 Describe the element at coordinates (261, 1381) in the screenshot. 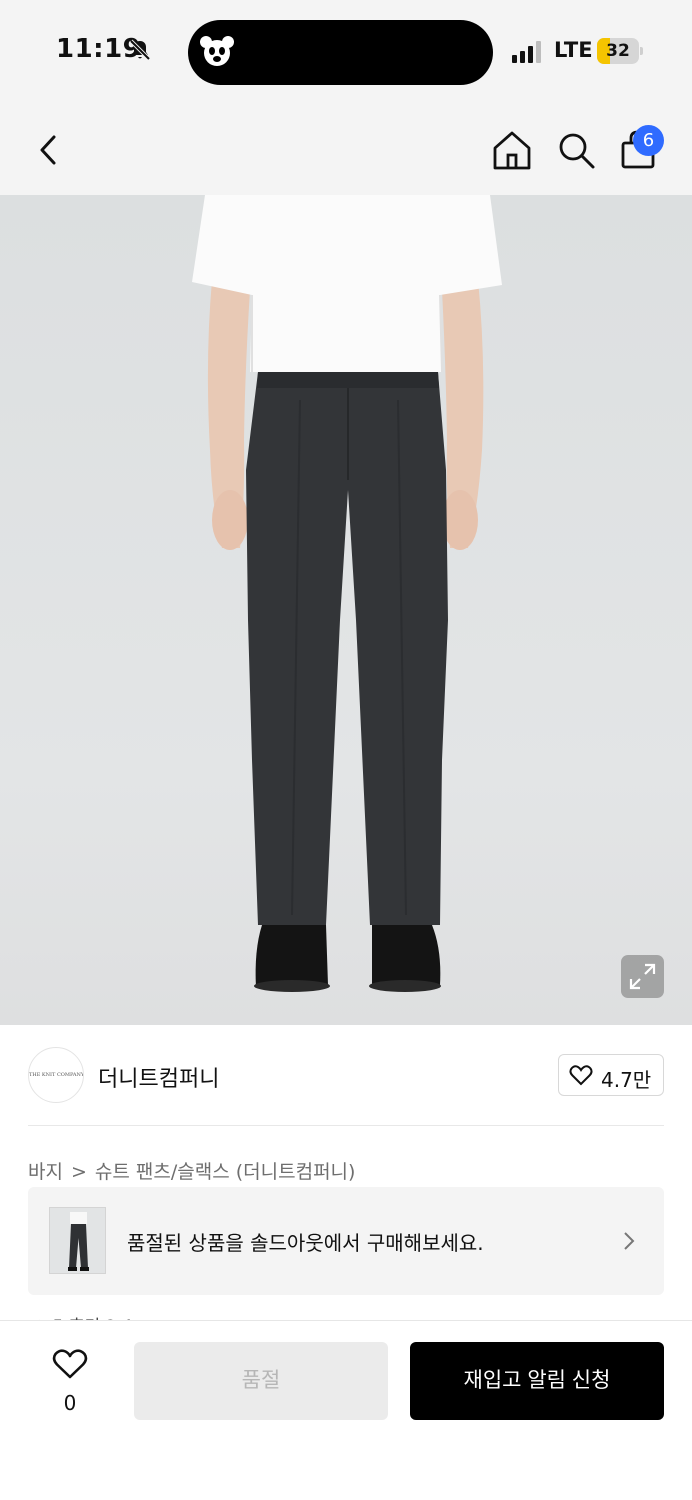

I see `soldout-button: 품절` at that location.